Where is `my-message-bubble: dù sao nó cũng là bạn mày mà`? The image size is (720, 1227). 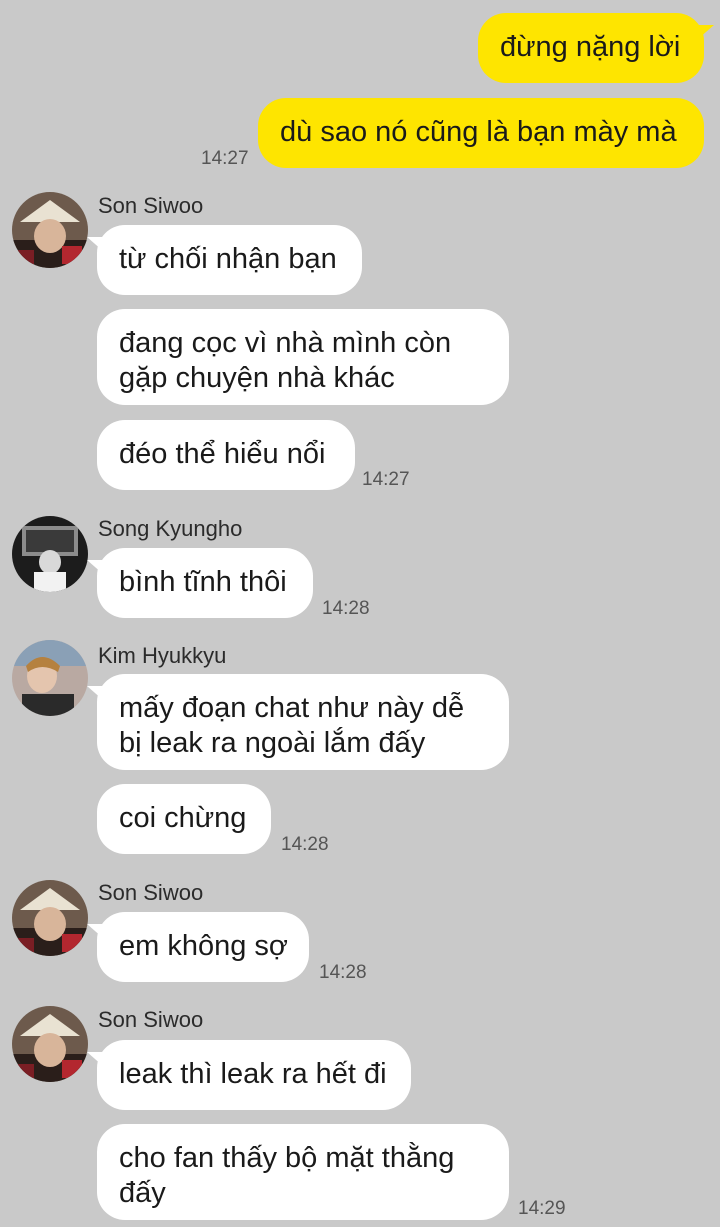
my-message-bubble: dù sao nó cũng là bạn mày mà is located at coordinates (481, 133).